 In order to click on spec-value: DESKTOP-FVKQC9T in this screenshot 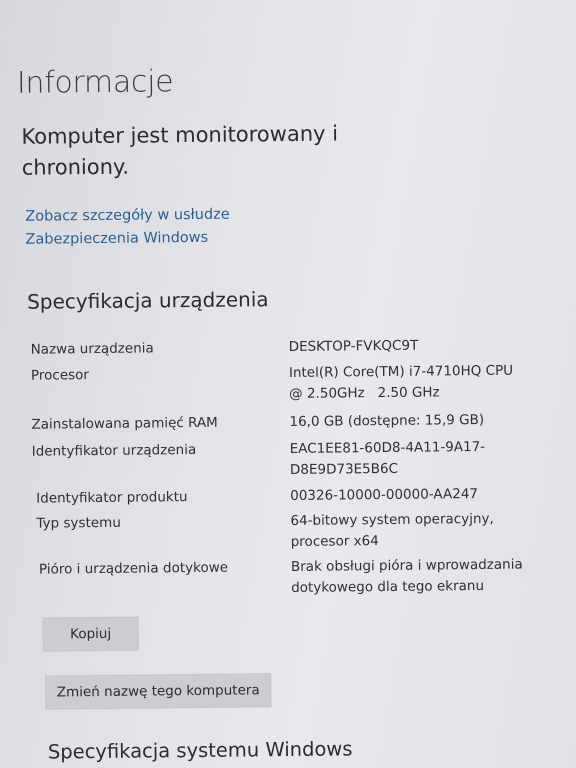, I will do `click(353, 346)`.